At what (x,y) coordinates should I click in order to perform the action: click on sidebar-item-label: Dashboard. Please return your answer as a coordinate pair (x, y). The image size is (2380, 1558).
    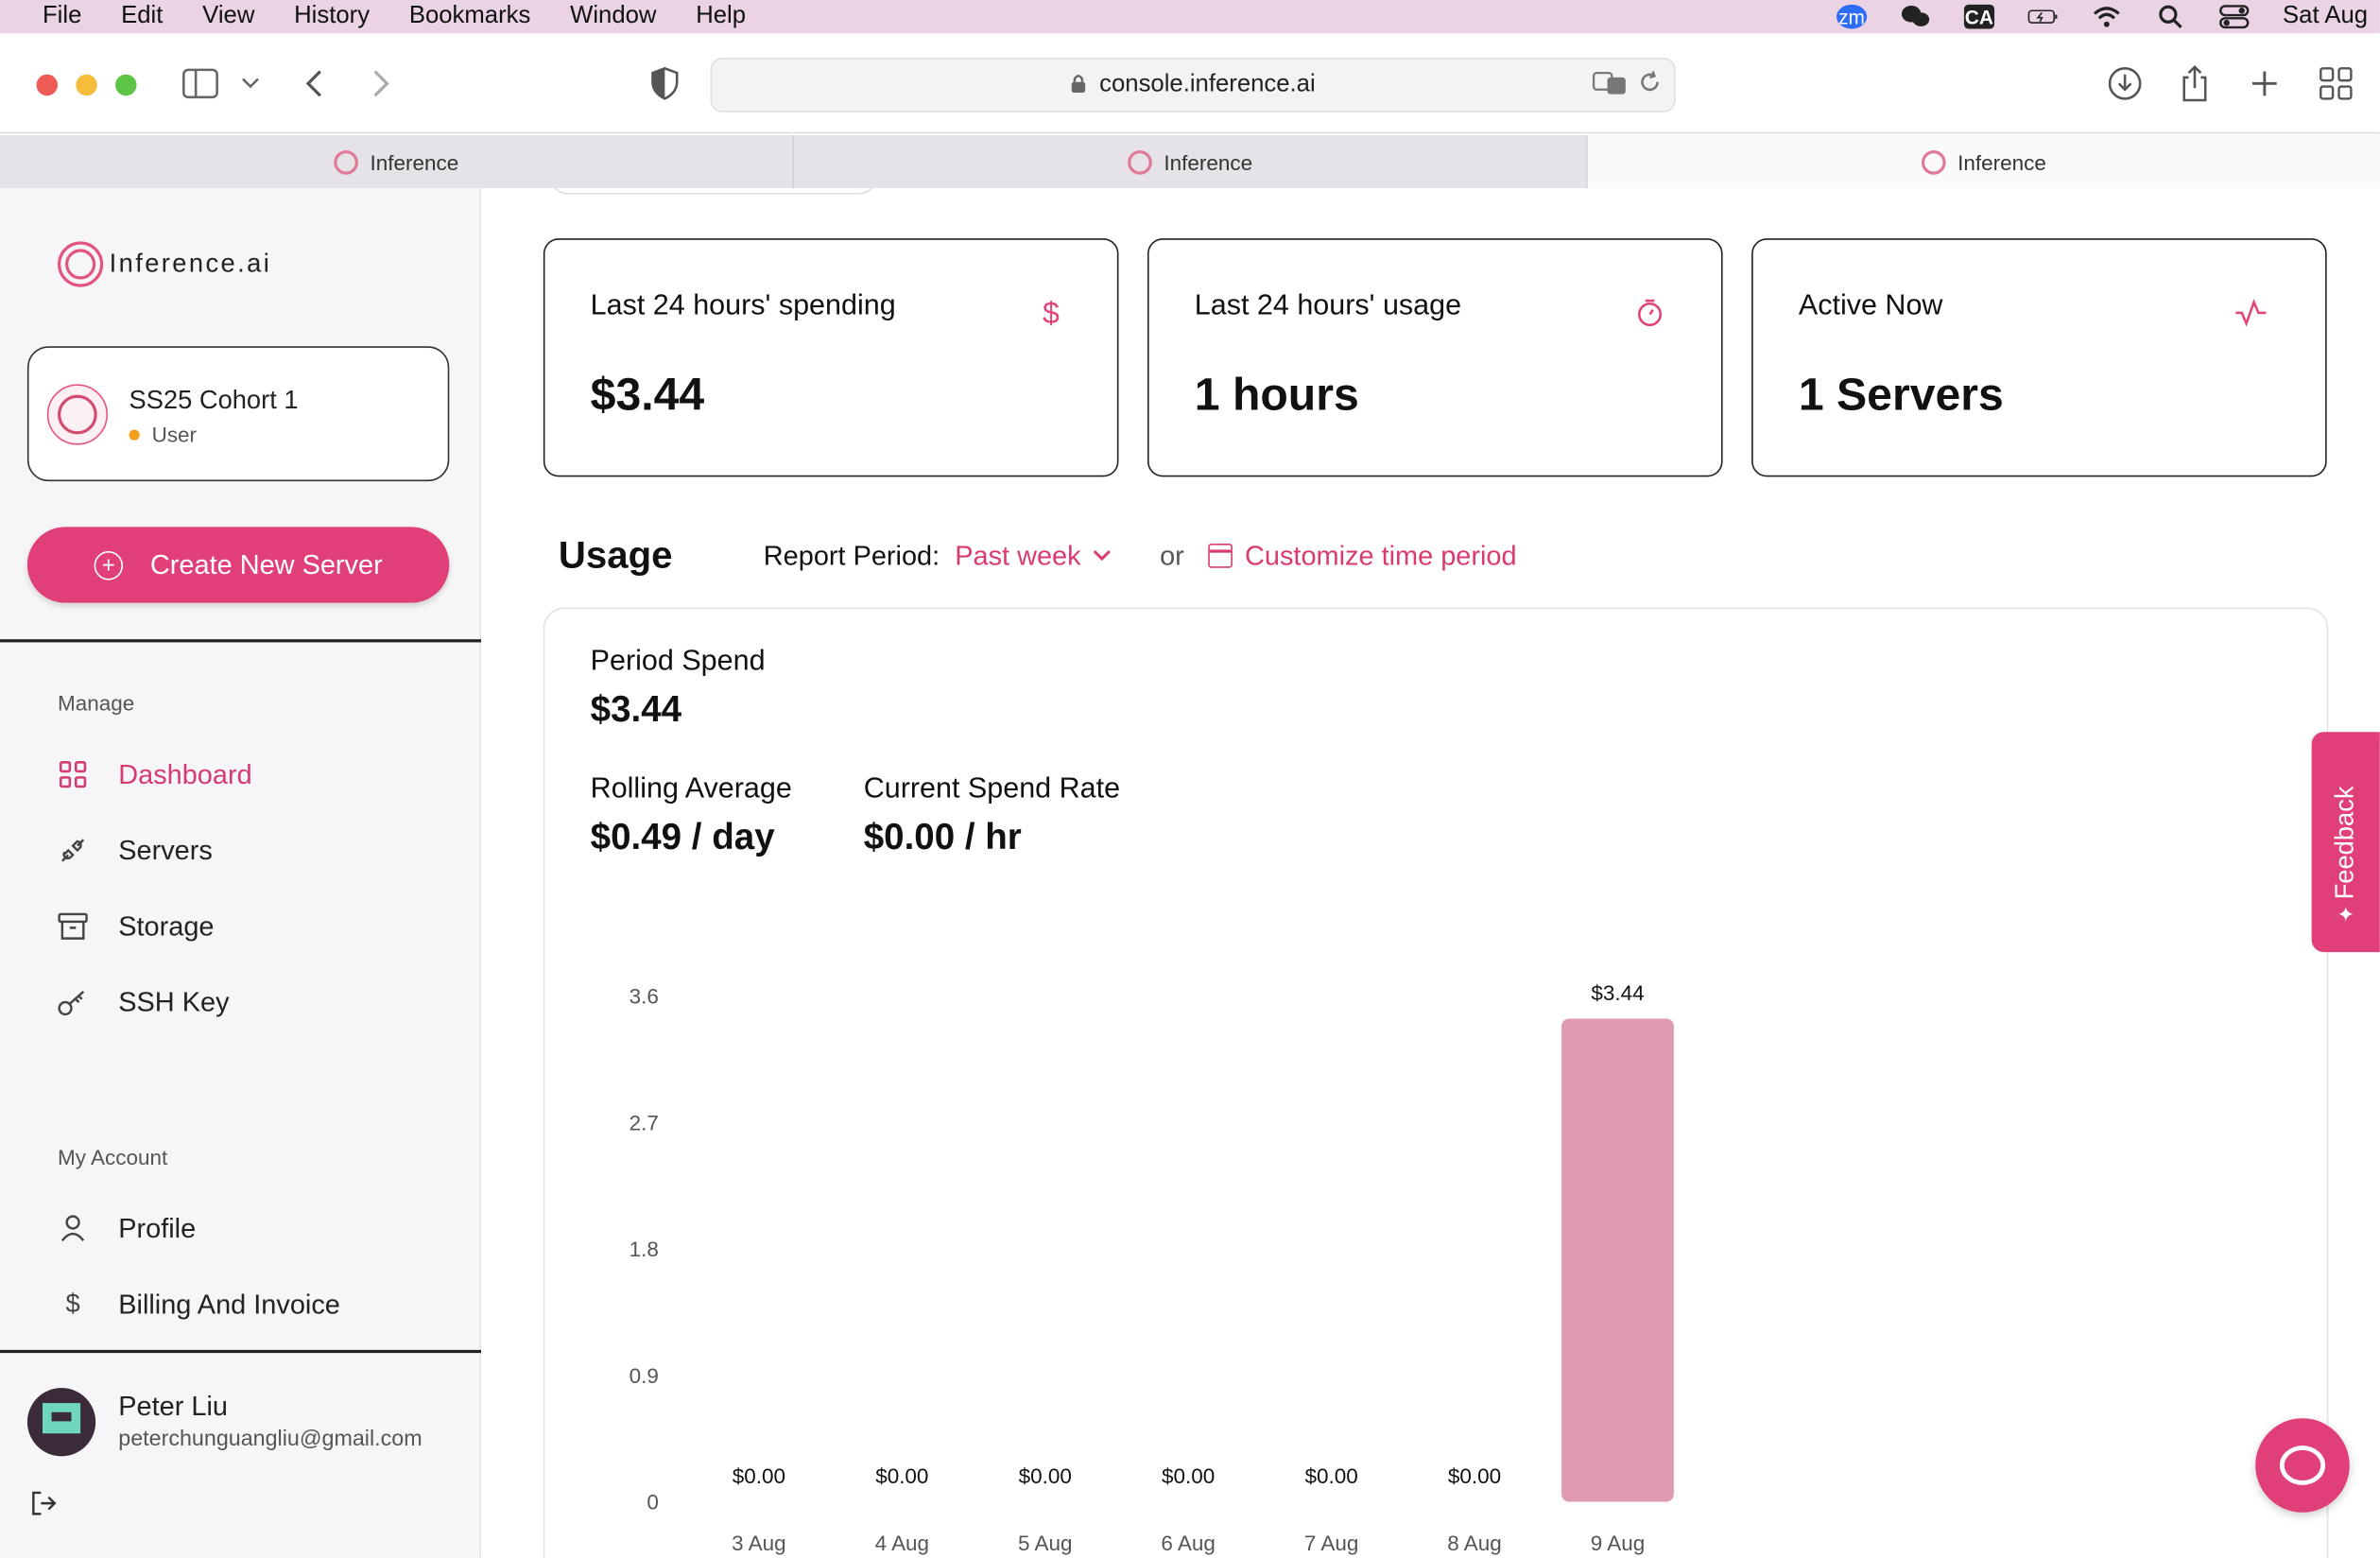
    Looking at the image, I should click on (185, 773).